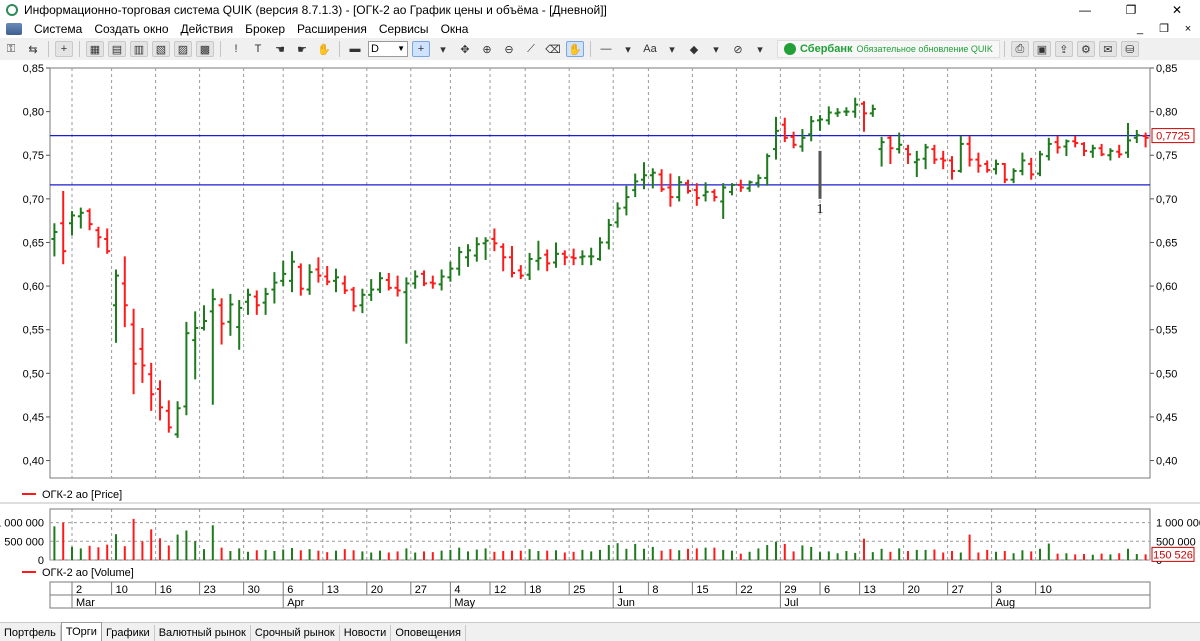 This screenshot has width=1200, height=641. I want to click on day-label: 18, so click(535, 590).